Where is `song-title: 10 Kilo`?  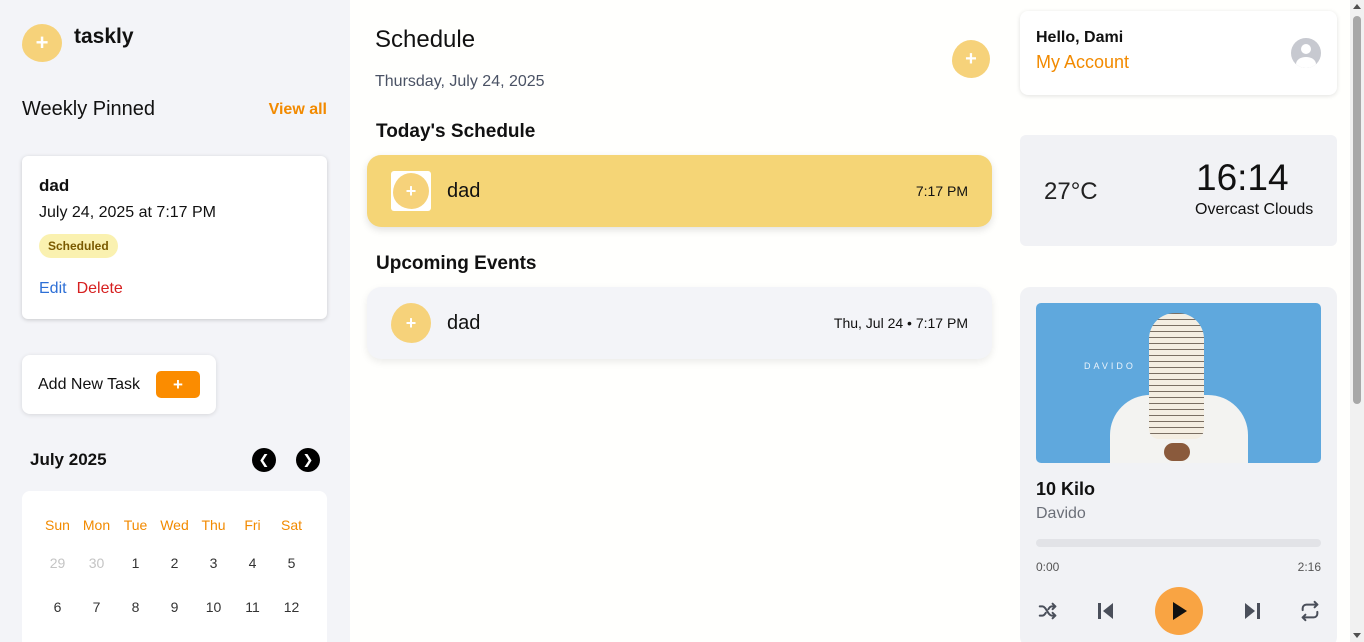
song-title: 10 Kilo is located at coordinates (1066, 489).